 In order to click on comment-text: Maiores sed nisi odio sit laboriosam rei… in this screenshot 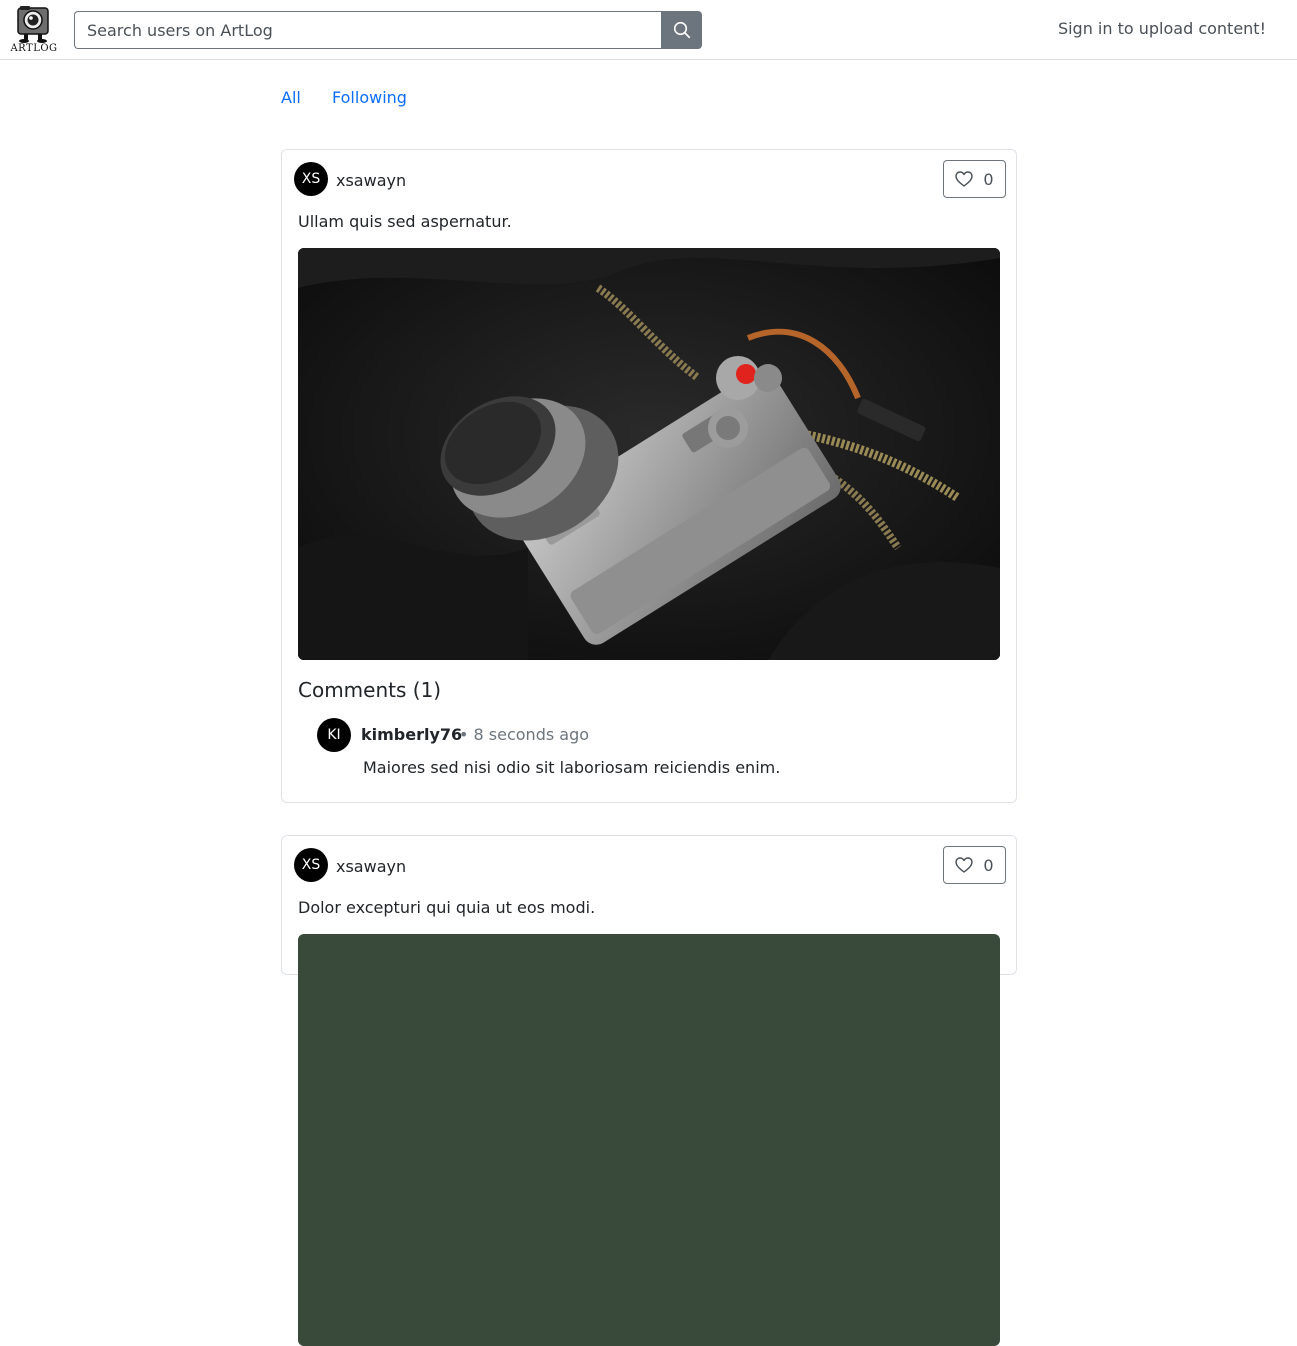, I will do `click(572, 767)`.